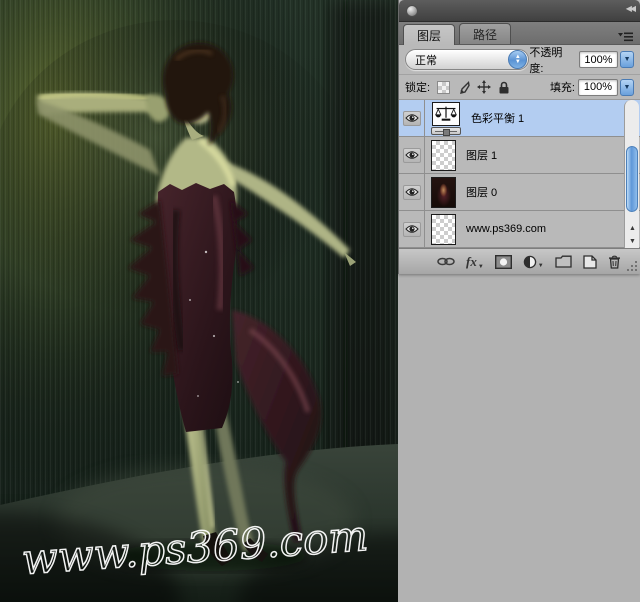  I want to click on color-balance-scales-icon, so click(446, 113).